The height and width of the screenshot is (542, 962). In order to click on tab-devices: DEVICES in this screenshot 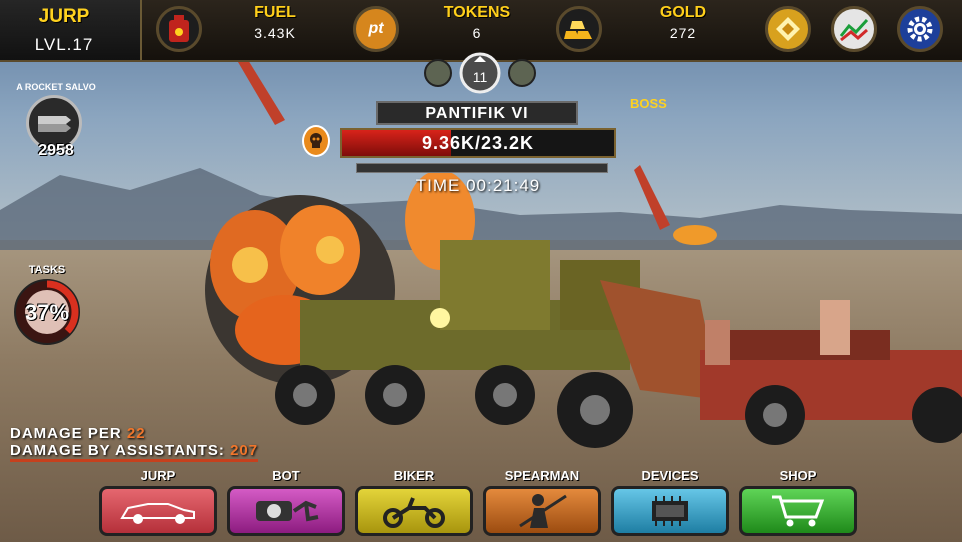, I will do `click(670, 505)`.